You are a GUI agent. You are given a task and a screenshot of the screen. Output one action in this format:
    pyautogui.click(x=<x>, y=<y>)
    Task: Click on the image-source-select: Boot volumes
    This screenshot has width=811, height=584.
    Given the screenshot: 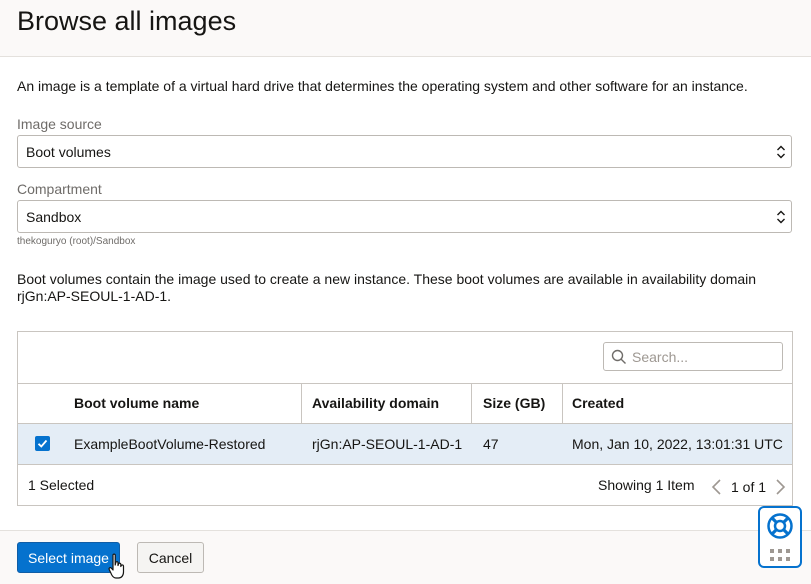 What is the action you would take?
    pyautogui.click(x=404, y=151)
    